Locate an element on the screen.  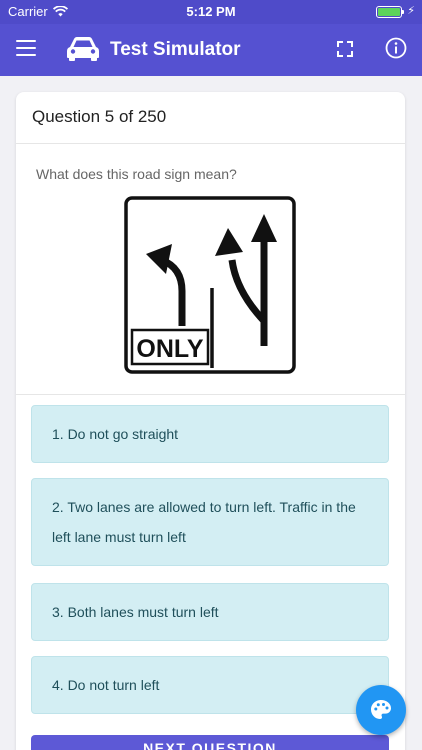
info-icon is located at coordinates (396, 48).